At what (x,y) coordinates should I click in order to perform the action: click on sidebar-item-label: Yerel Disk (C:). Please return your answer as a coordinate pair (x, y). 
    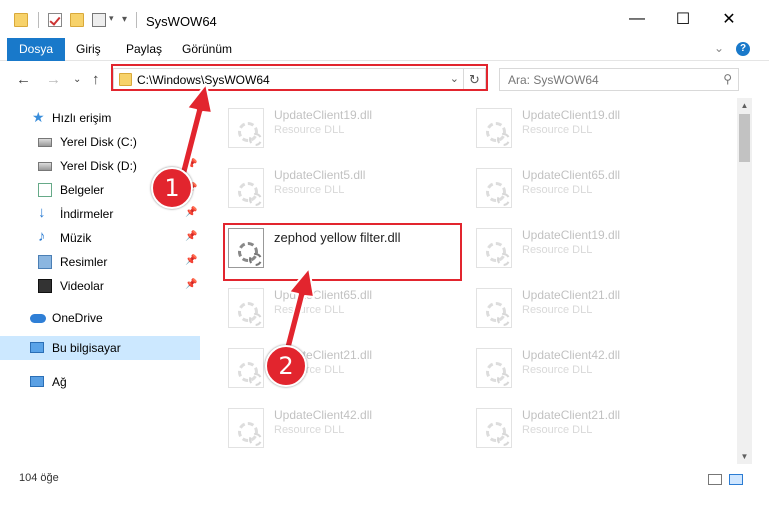
    Looking at the image, I should click on (98, 142).